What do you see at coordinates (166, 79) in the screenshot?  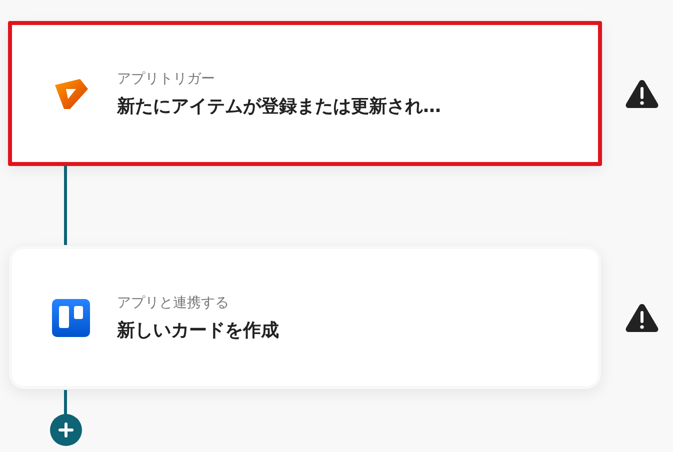 I see `step-type-label: アプリトリガー` at bounding box center [166, 79].